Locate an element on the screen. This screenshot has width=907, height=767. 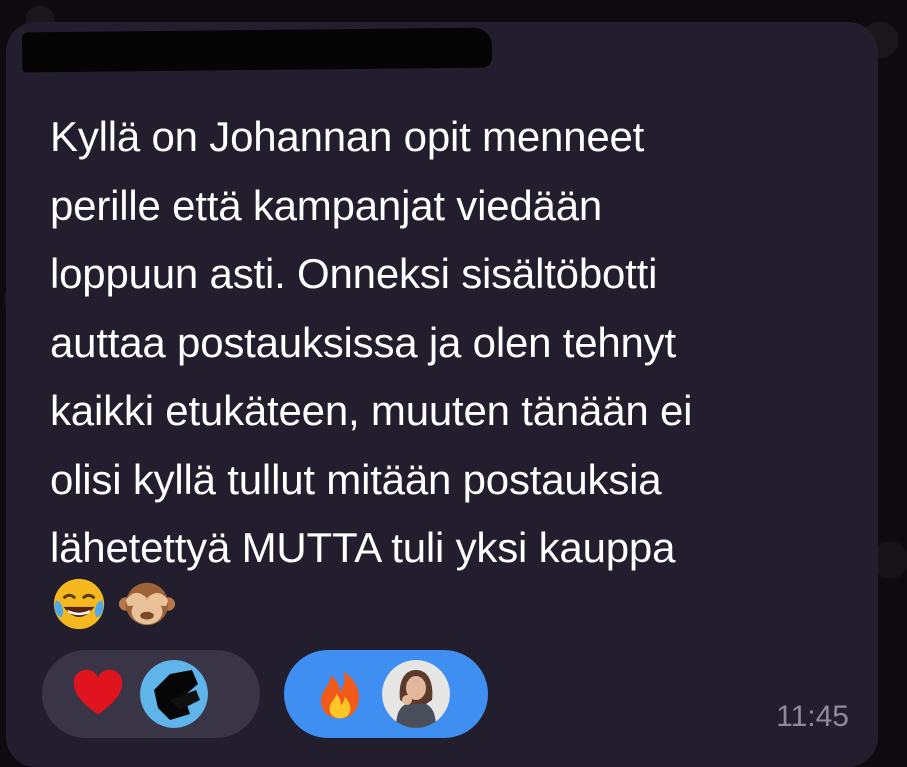
reaction-heart is located at coordinates (151, 694).